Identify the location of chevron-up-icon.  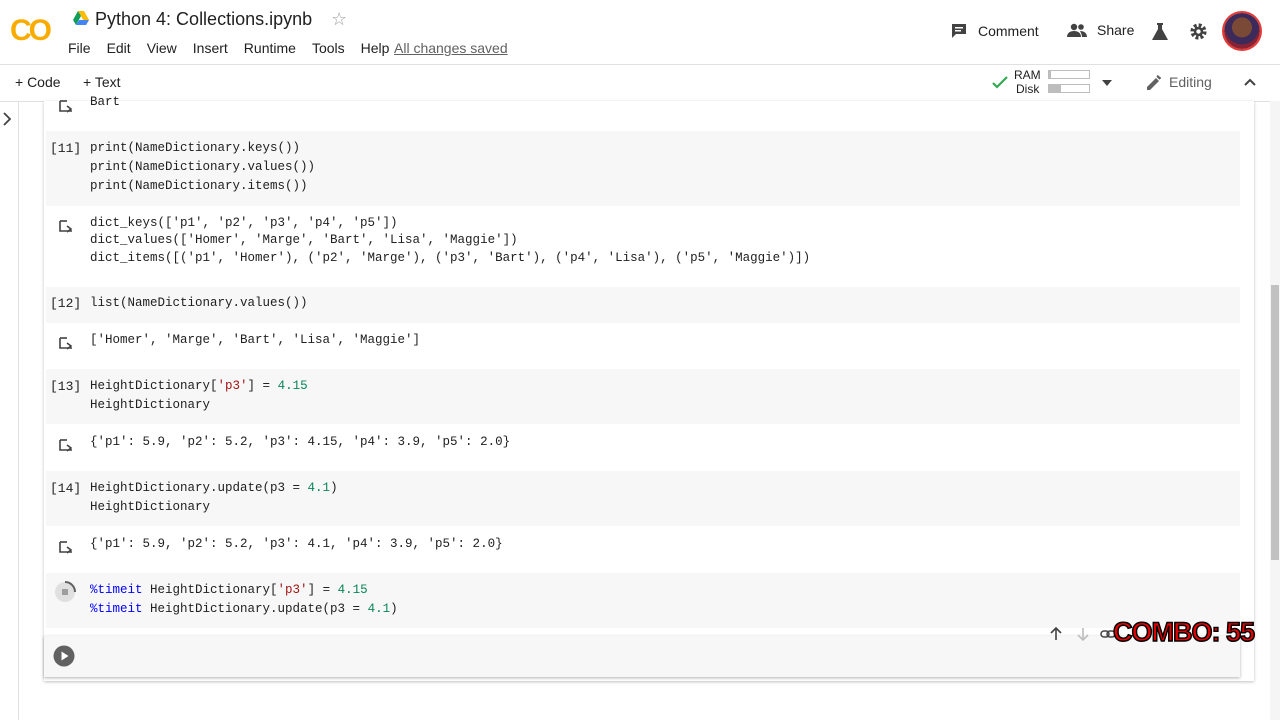
(1250, 82).